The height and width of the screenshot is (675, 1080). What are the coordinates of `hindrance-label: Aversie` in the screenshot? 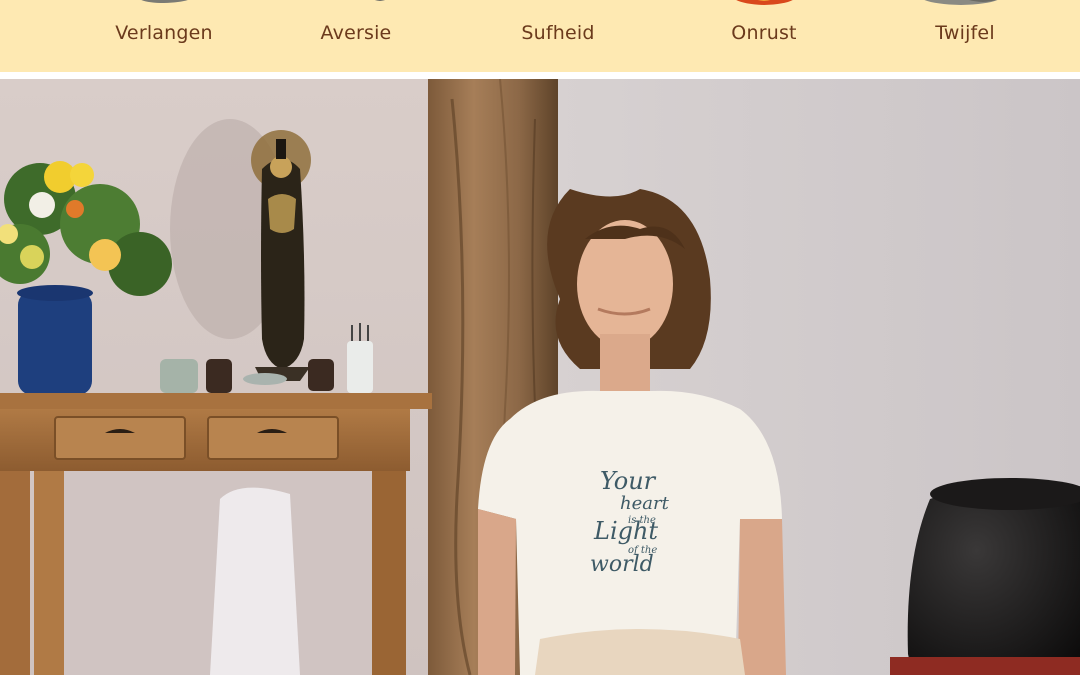 It's located at (356, 33).